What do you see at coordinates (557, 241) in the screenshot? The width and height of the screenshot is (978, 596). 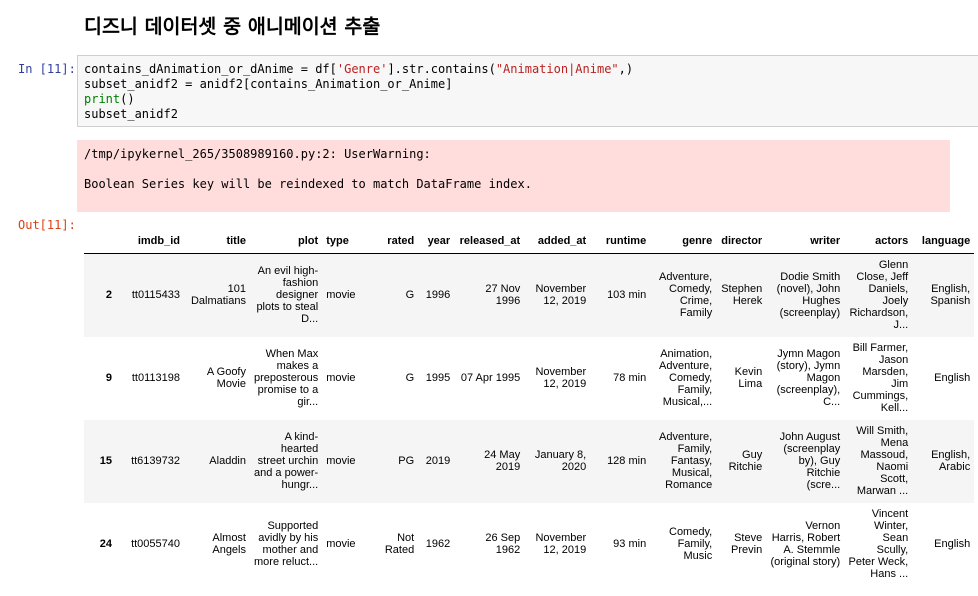 I see `column-header: added_at` at bounding box center [557, 241].